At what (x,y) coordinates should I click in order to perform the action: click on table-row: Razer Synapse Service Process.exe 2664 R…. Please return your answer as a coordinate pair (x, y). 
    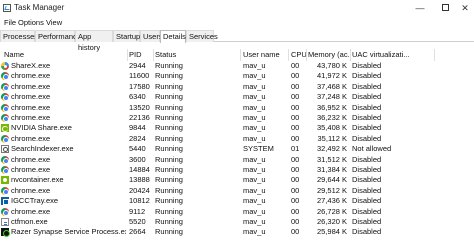
    Looking at the image, I should click on (237, 232).